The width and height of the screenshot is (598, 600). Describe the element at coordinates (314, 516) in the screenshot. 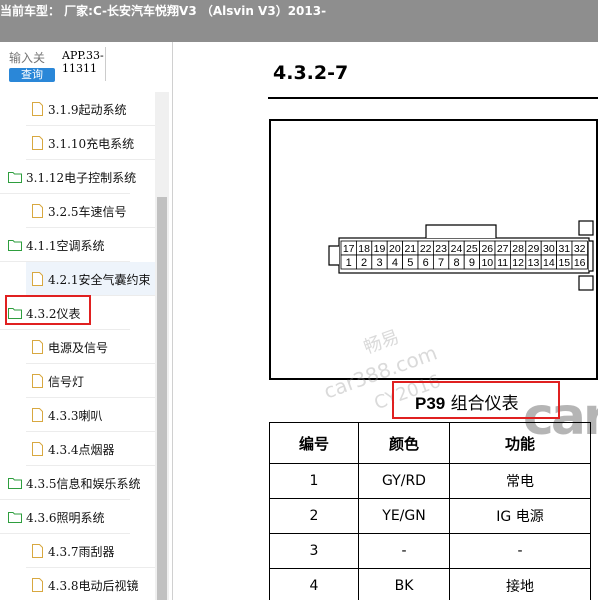

I see `pin-number: 2` at that location.